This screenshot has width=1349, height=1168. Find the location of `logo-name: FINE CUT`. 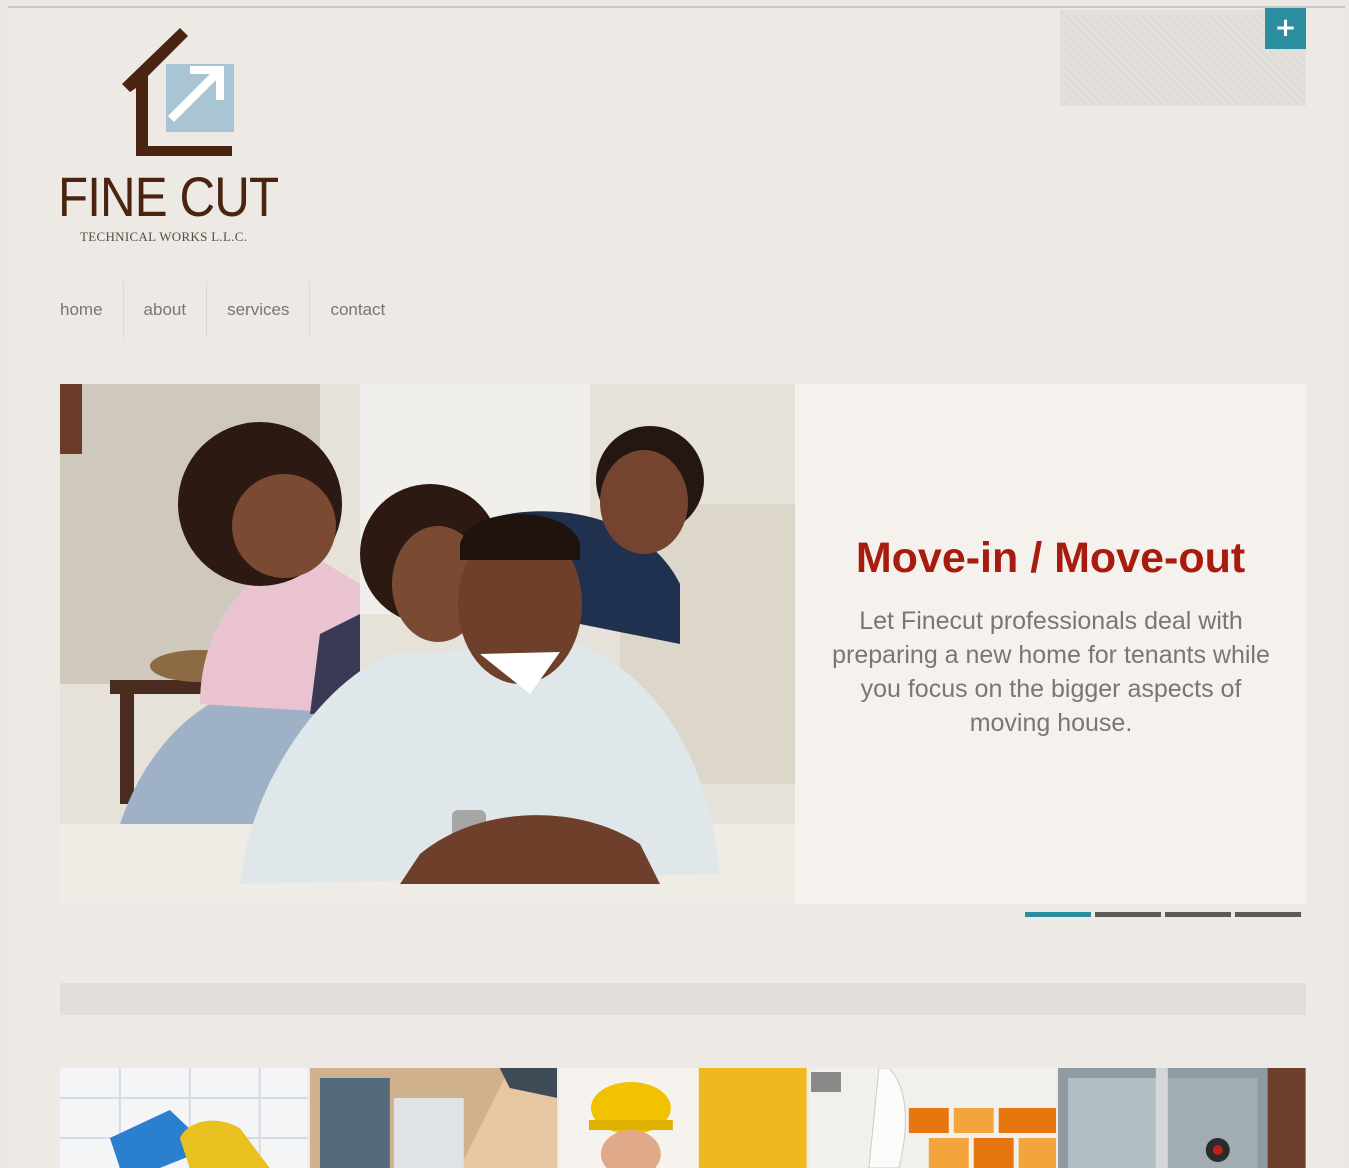

logo-name: FINE CUT is located at coordinates (168, 196).